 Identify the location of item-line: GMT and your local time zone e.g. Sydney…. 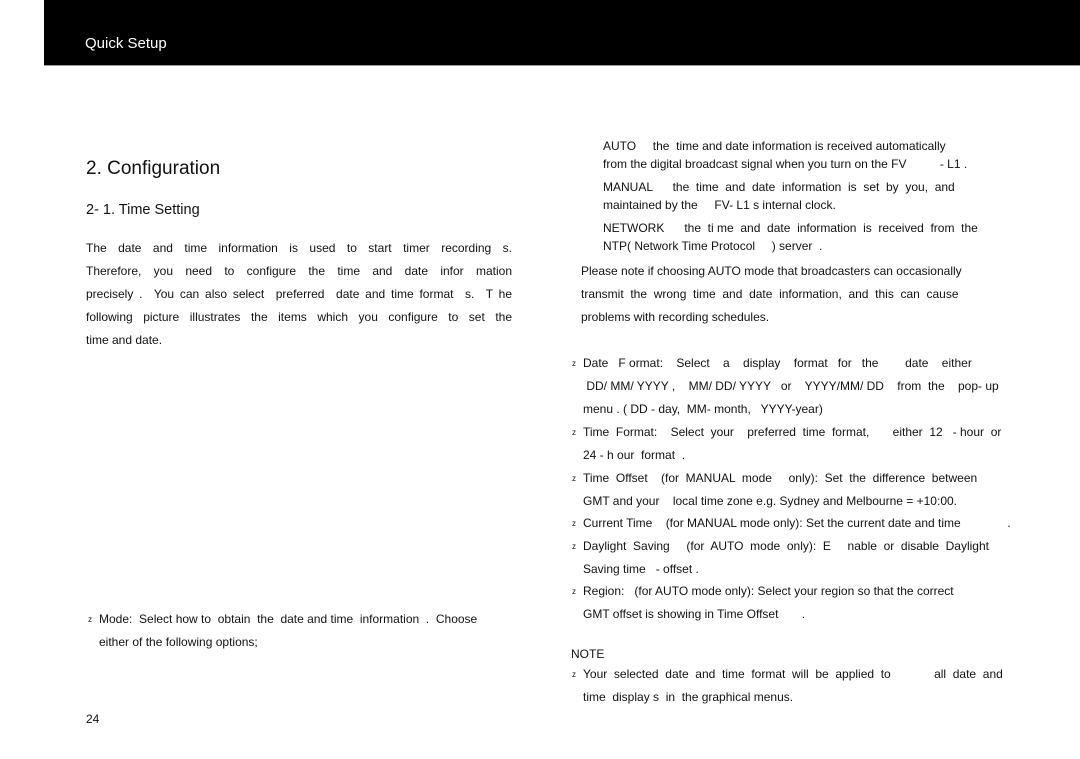
(770, 501).